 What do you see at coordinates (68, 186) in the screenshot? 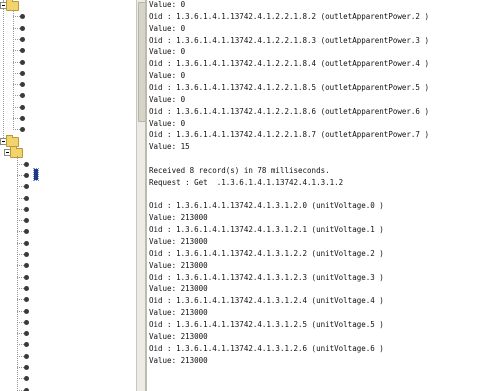
I see `tree-node-unitactivepower` at bounding box center [68, 186].